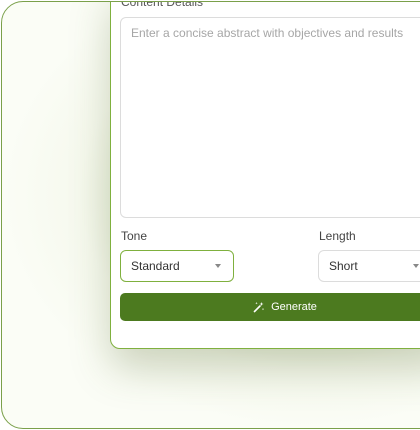 The image size is (420, 430). I want to click on length-selected-value: Short, so click(343, 266).